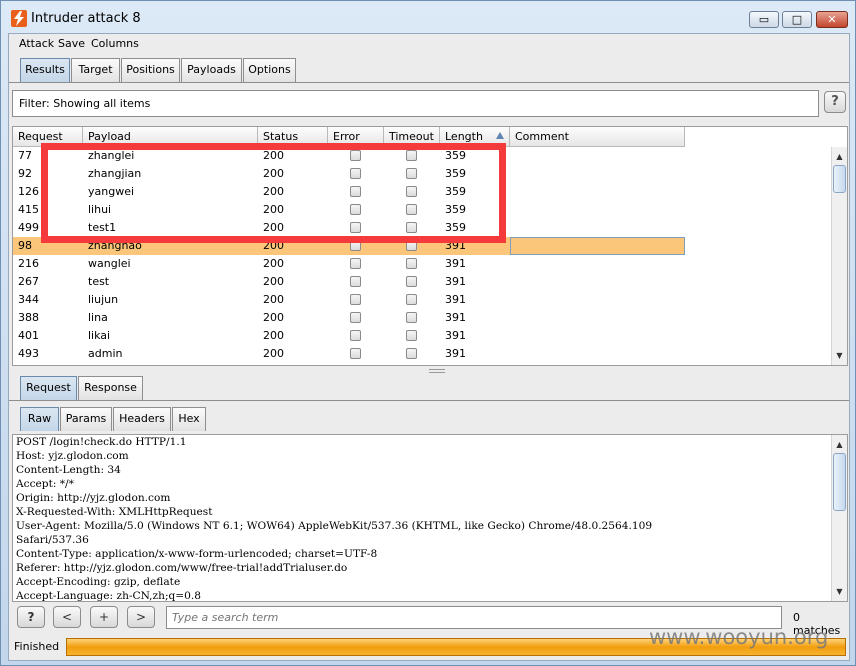  Describe the element at coordinates (269, 70) in the screenshot. I see `tab-options: Options` at that location.